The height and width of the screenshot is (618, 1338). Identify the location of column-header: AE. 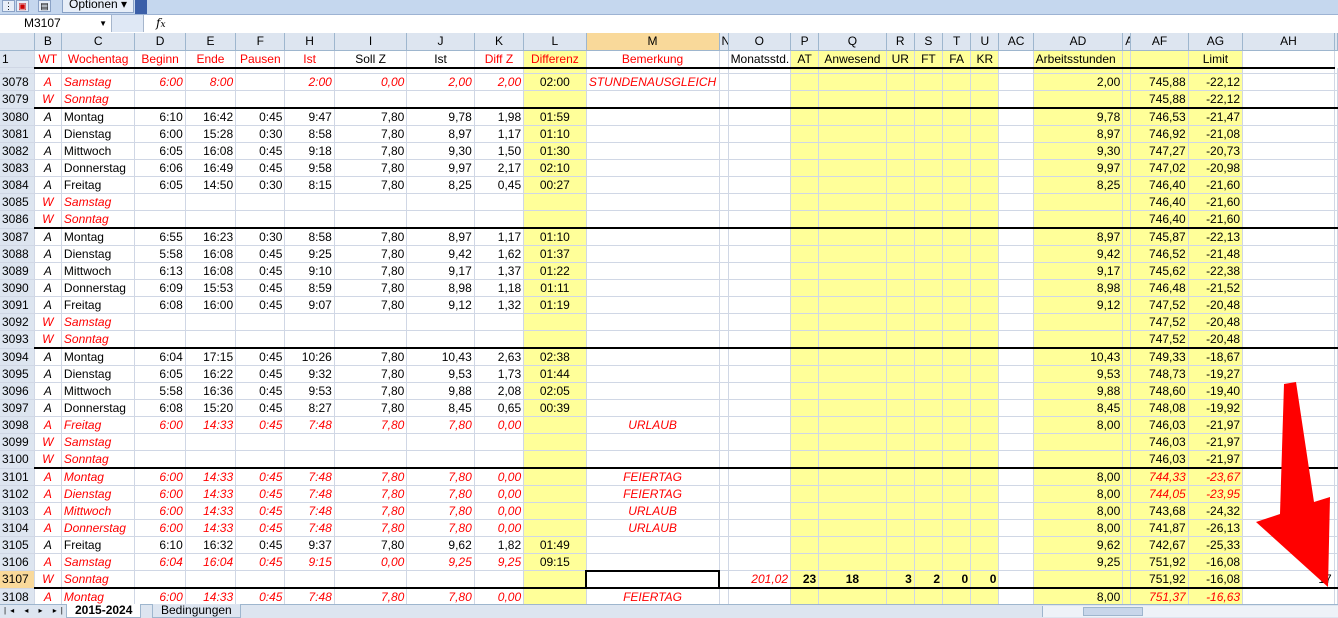
(1127, 42).